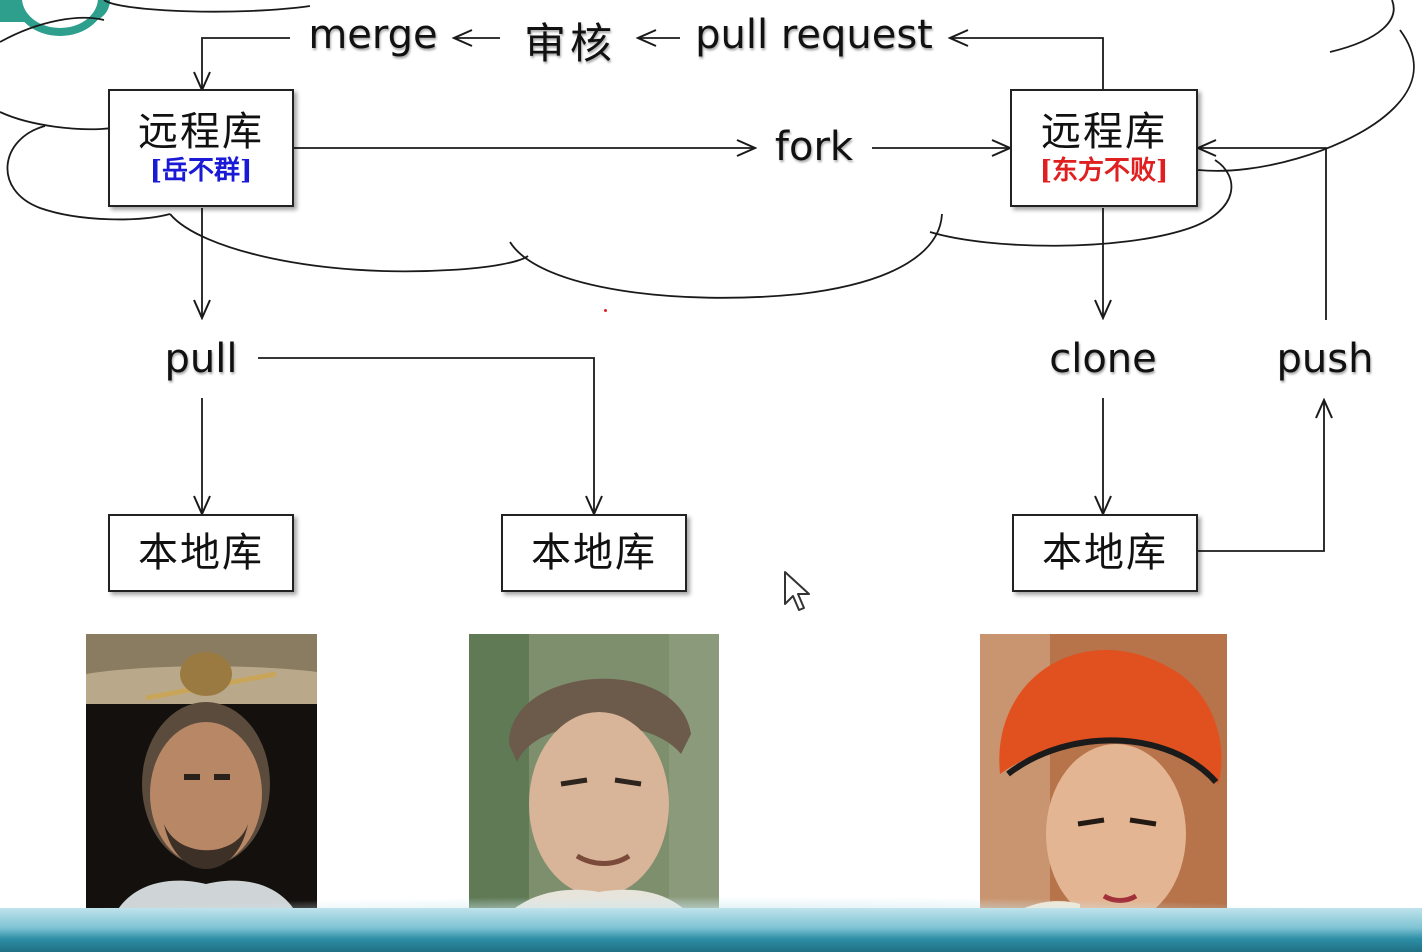  I want to click on local-repo-right: 本地库, so click(1105, 553).